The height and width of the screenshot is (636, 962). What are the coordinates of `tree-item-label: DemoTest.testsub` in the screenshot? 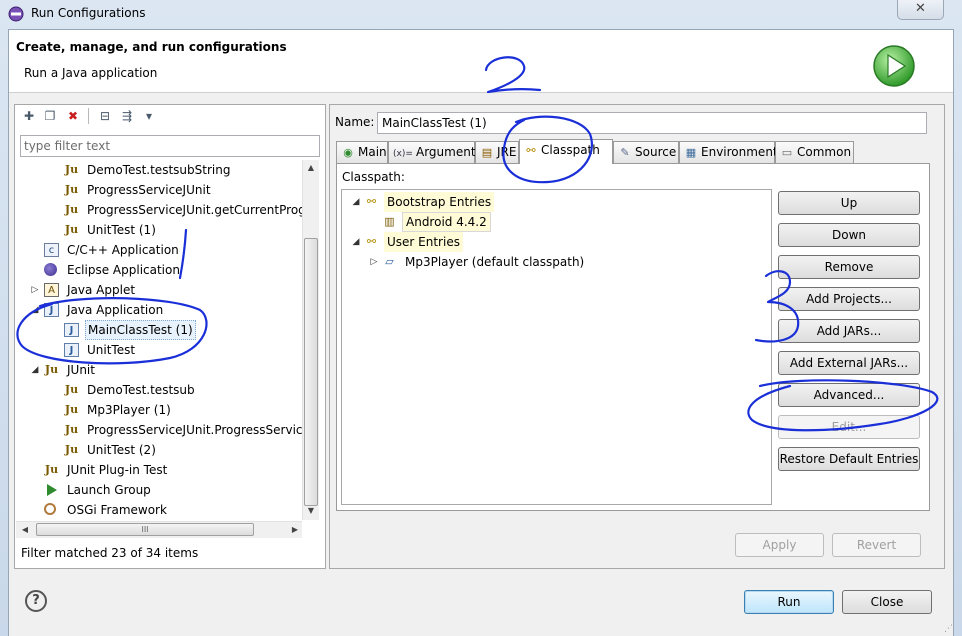 It's located at (141, 390).